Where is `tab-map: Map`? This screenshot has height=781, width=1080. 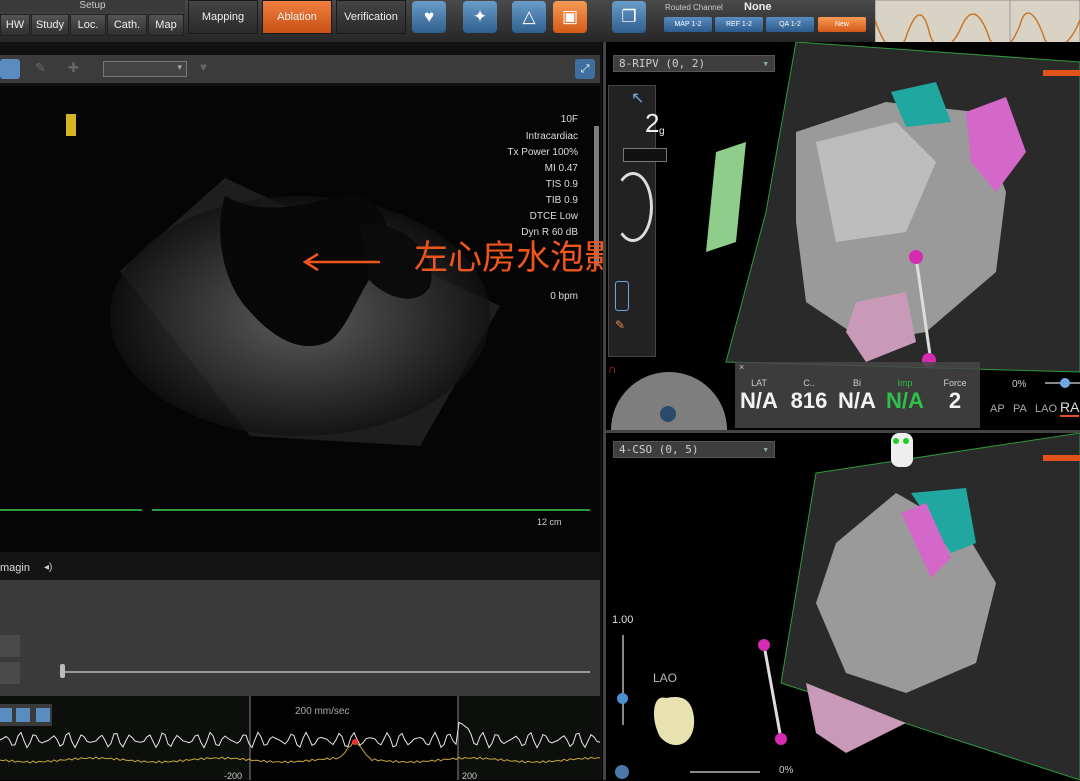
tab-map: Map is located at coordinates (166, 25).